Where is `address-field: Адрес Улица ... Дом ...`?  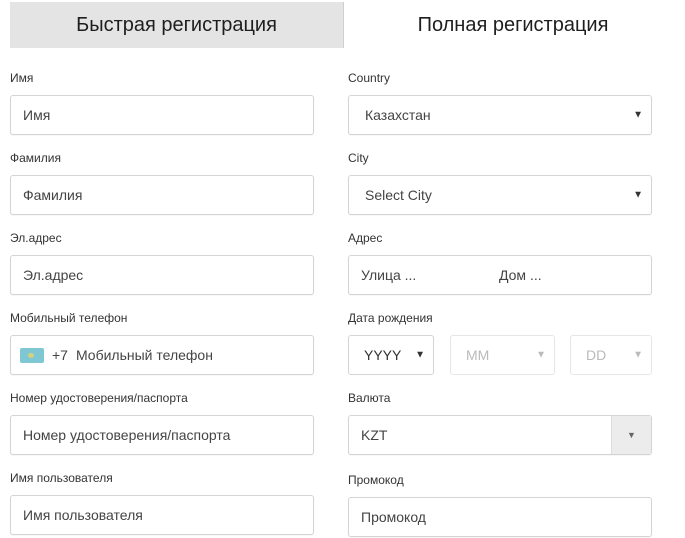
address-field: Адрес Улица ... Дом ... is located at coordinates (500, 262).